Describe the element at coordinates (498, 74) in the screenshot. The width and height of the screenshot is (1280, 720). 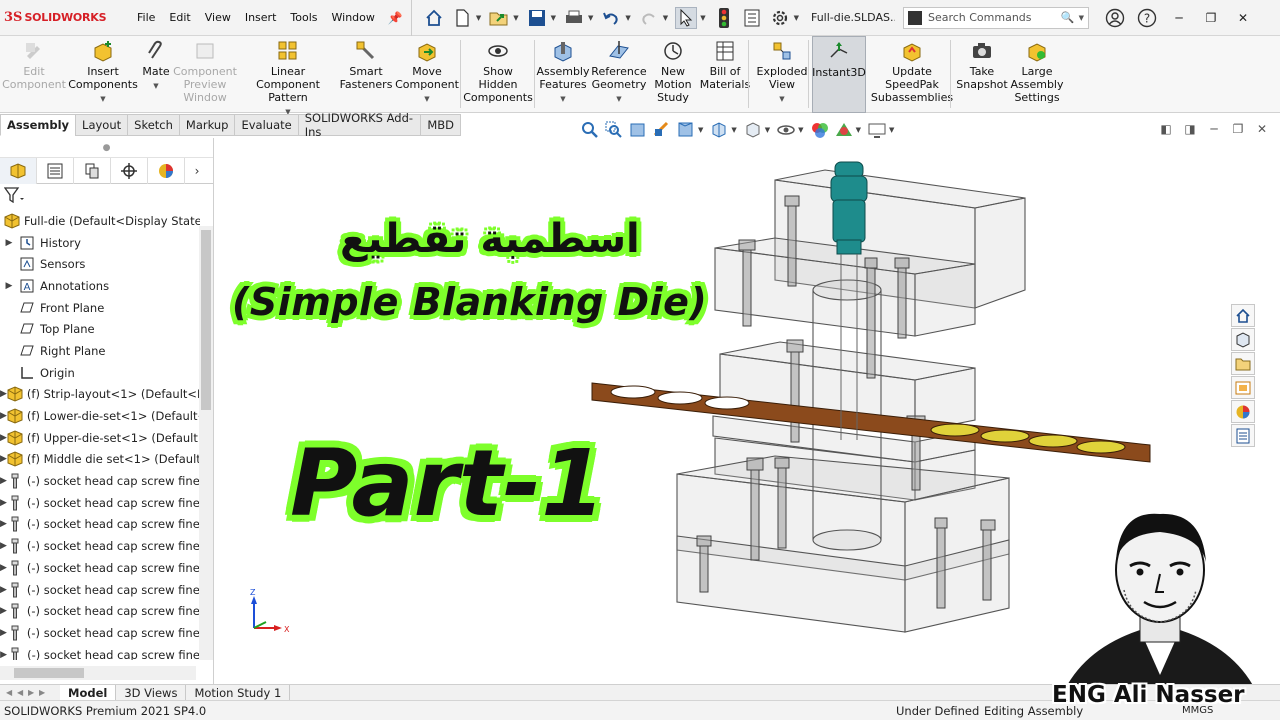
I see `ribbon-show-hidden-components-button: Show Hidden Components` at that location.